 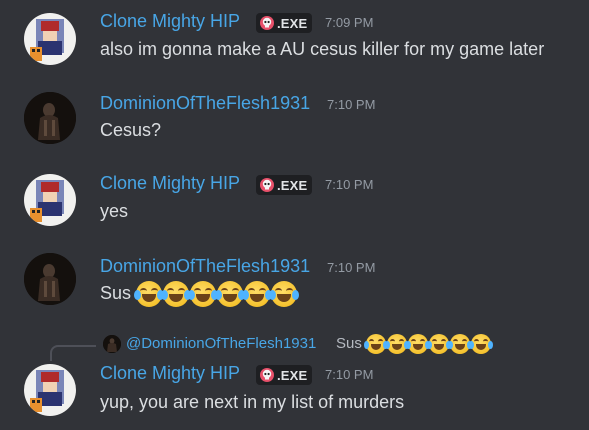 What do you see at coordinates (349, 343) in the screenshot?
I see `reply-text: Sus` at bounding box center [349, 343].